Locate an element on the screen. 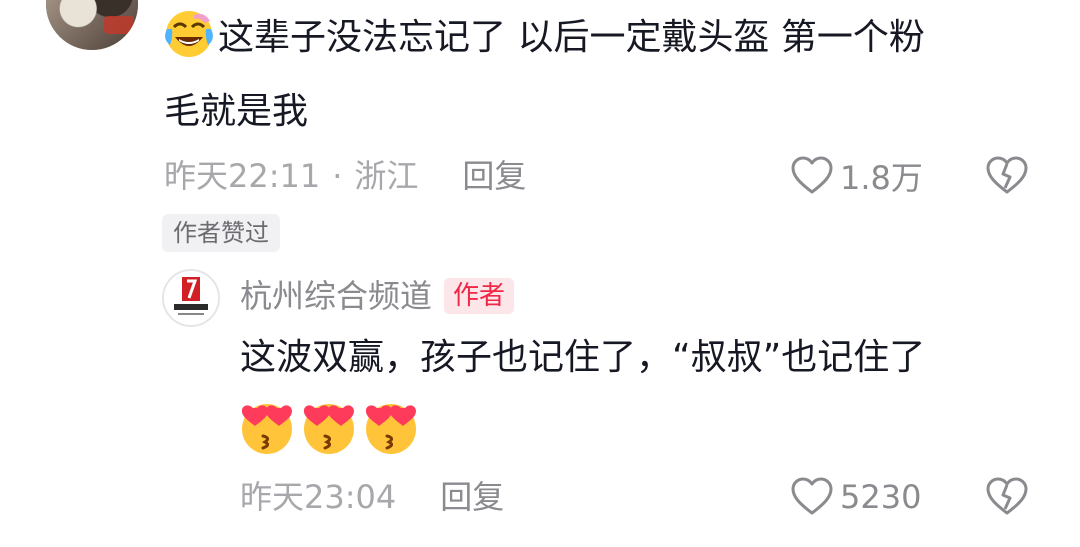 This screenshot has width=1080, height=547. author-liked-badge: 作者赞过 is located at coordinates (221, 233).